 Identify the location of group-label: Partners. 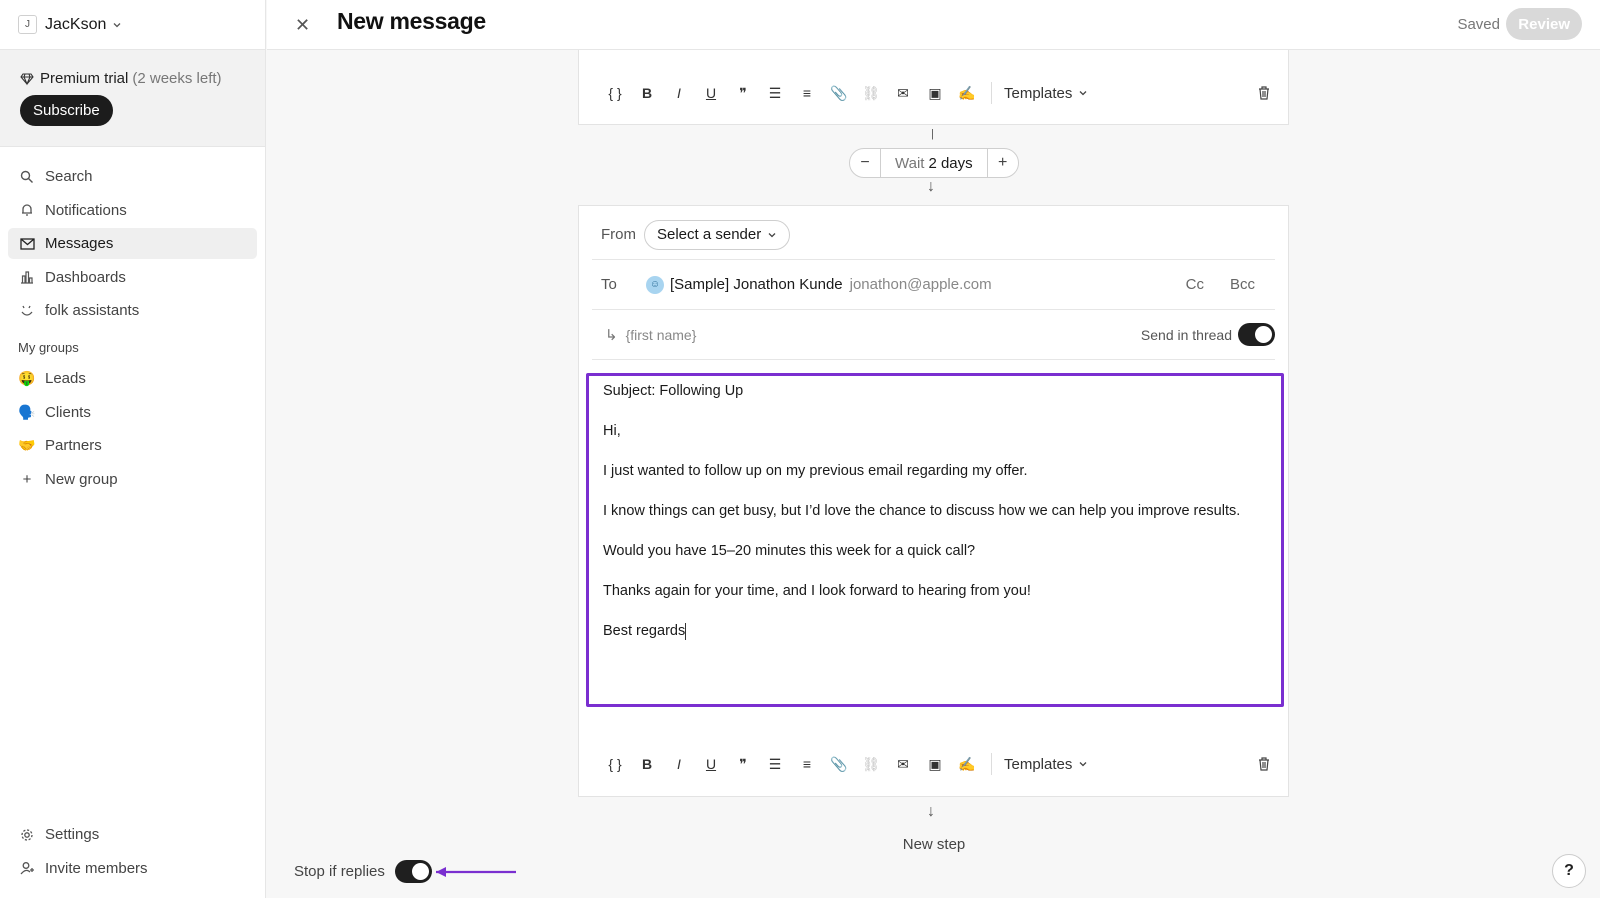
(73, 445).